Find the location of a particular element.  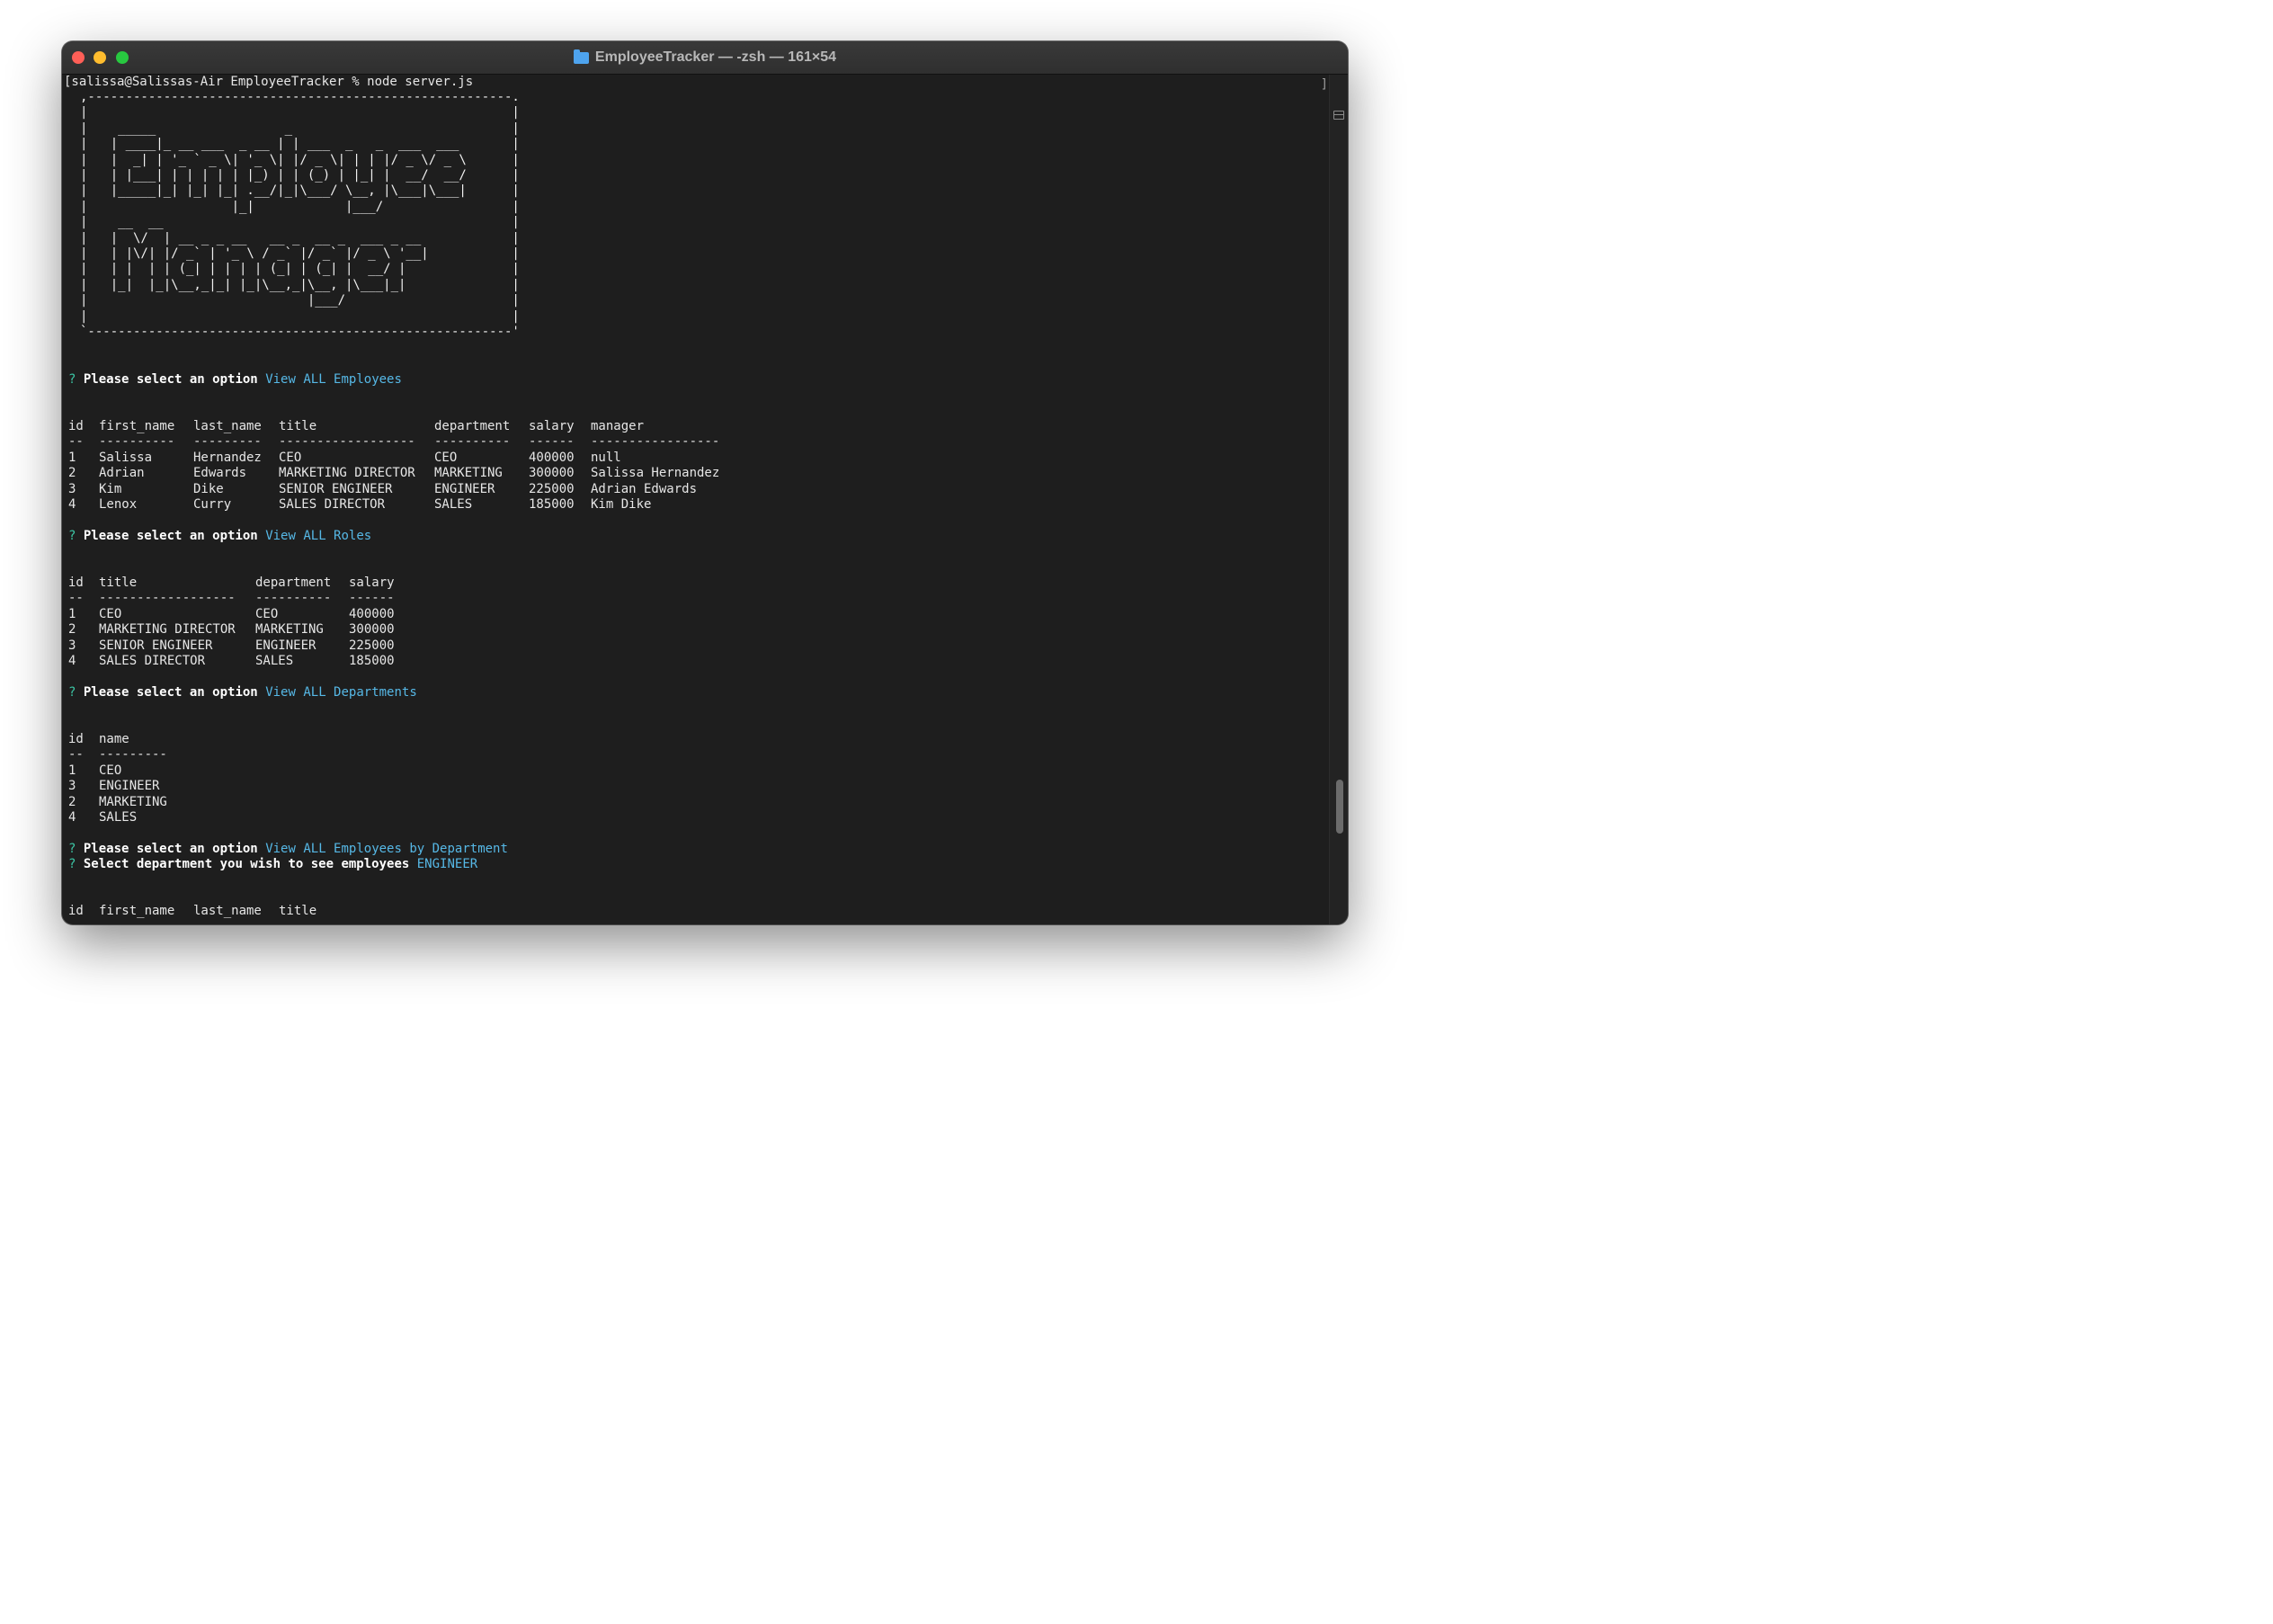

table-row: 2 MARKETING DIRECTOR MARKETING 300000 is located at coordinates (232, 630).